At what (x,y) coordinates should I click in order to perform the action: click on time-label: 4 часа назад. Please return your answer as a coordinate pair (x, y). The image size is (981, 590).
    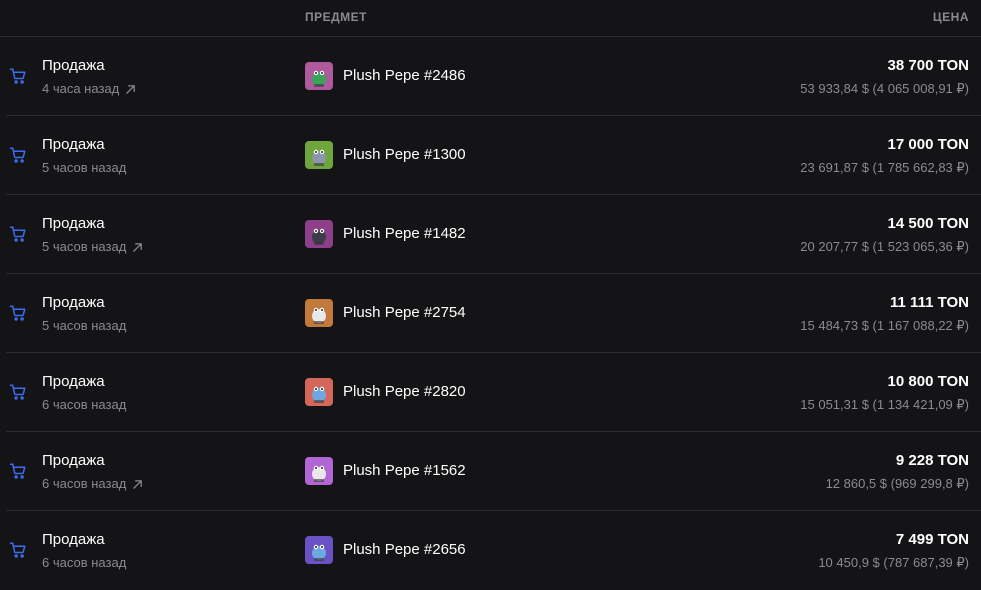
    Looking at the image, I should click on (81, 88).